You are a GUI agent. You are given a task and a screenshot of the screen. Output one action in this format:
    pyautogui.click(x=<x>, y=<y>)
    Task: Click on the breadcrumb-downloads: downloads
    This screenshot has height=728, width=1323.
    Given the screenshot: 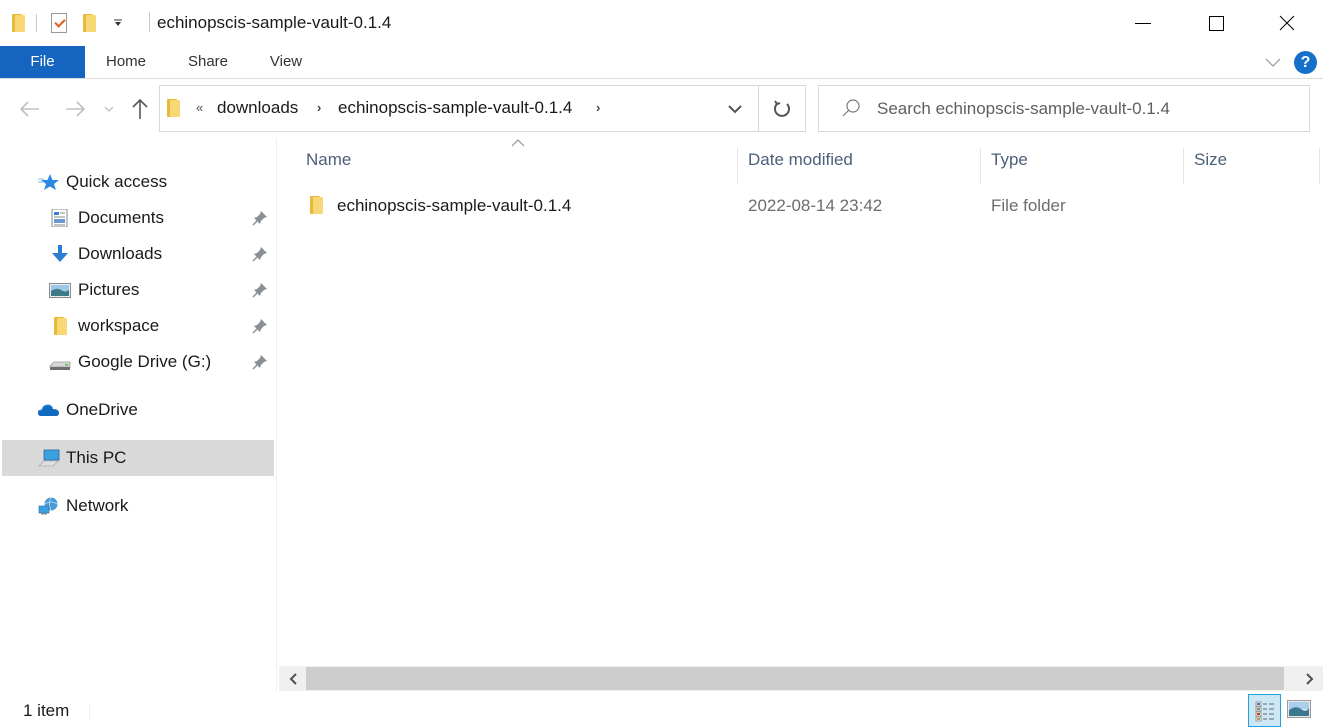 What is the action you would take?
    pyautogui.click(x=257, y=108)
    